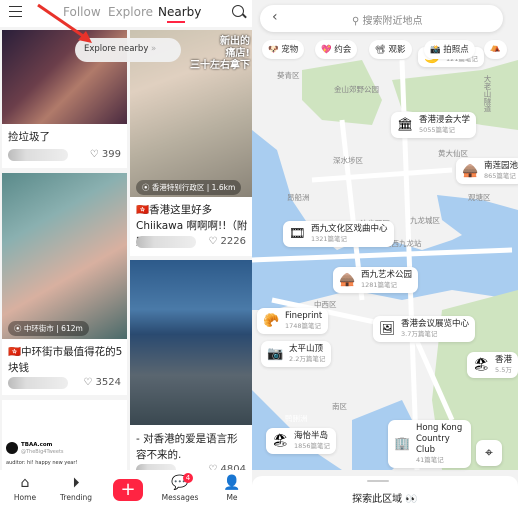 The height and width of the screenshot is (509, 518). Describe the element at coordinates (385, 497) in the screenshot. I see `explore-area-button: 探索此区域 👀` at that location.